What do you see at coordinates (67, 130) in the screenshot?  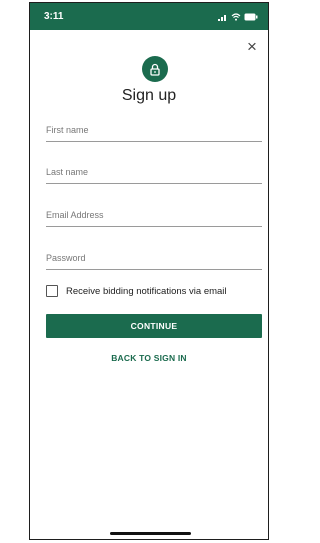 I see `first-name-label: First name` at bounding box center [67, 130].